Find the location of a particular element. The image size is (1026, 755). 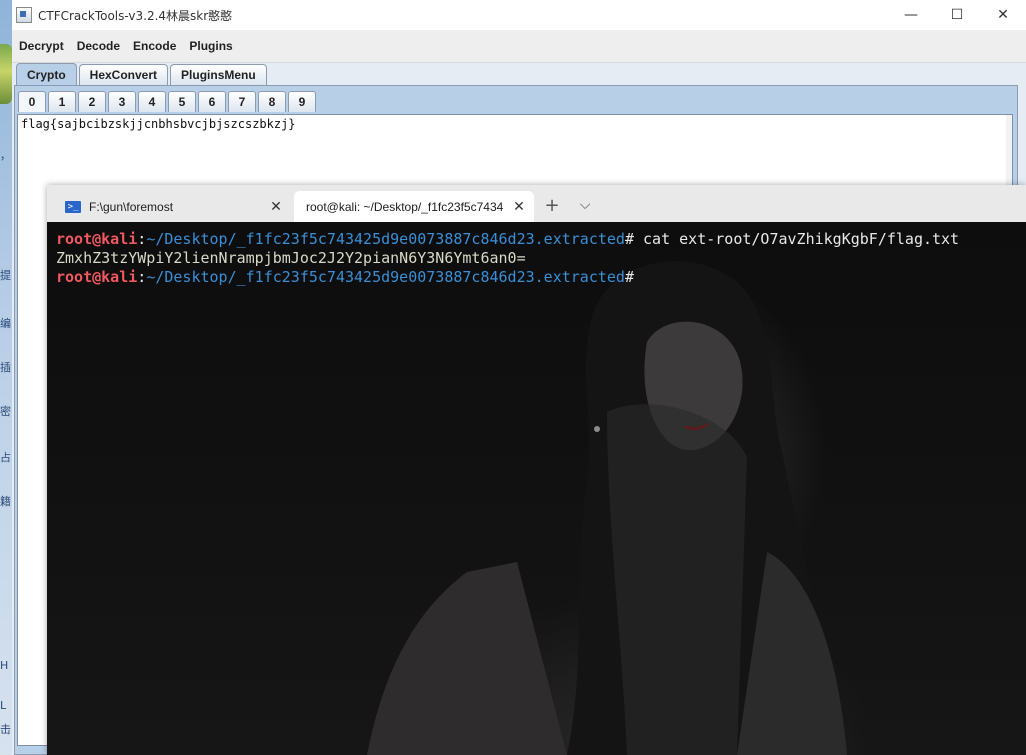

menu-bar: Decrypt Decode Encode Plugins is located at coordinates (519, 46).